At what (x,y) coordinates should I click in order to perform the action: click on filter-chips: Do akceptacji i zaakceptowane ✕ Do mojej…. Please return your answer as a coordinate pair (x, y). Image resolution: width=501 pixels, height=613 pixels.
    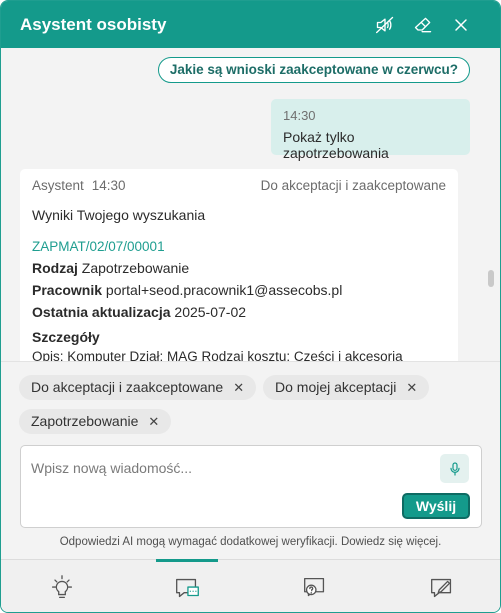
    Looking at the image, I should click on (250, 401).